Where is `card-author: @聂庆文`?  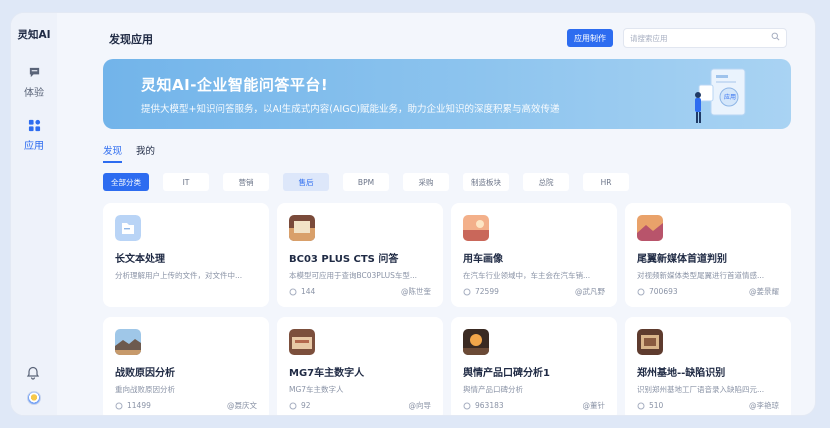
card-author: @聂庆文 is located at coordinates (242, 405).